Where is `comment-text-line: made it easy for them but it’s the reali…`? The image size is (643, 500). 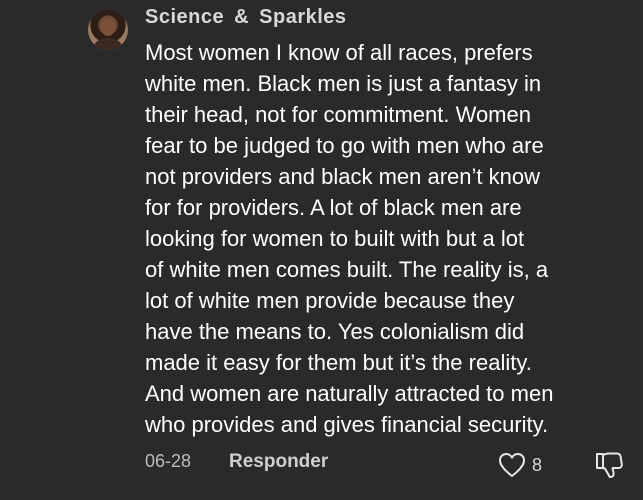 comment-text-line: made it easy for them but it’s the reali… is located at coordinates (338, 362).